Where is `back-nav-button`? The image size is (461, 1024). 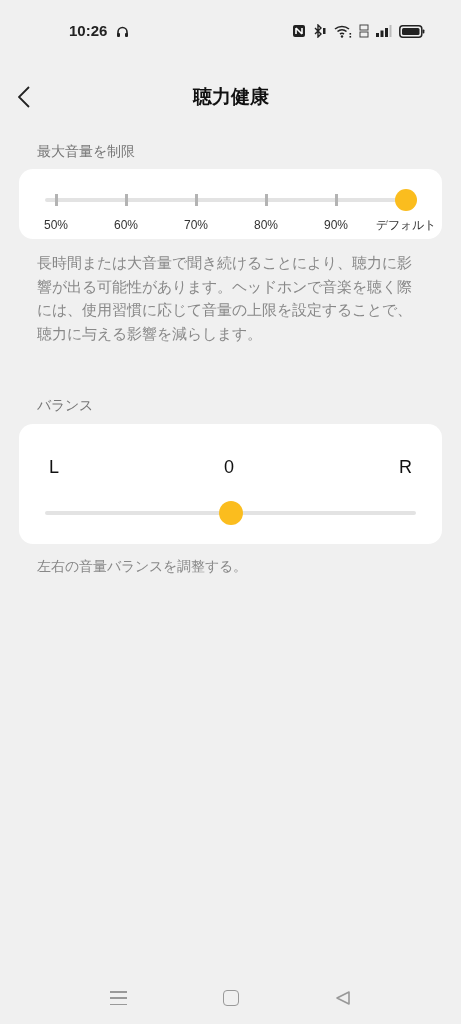 back-nav-button is located at coordinates (343, 998).